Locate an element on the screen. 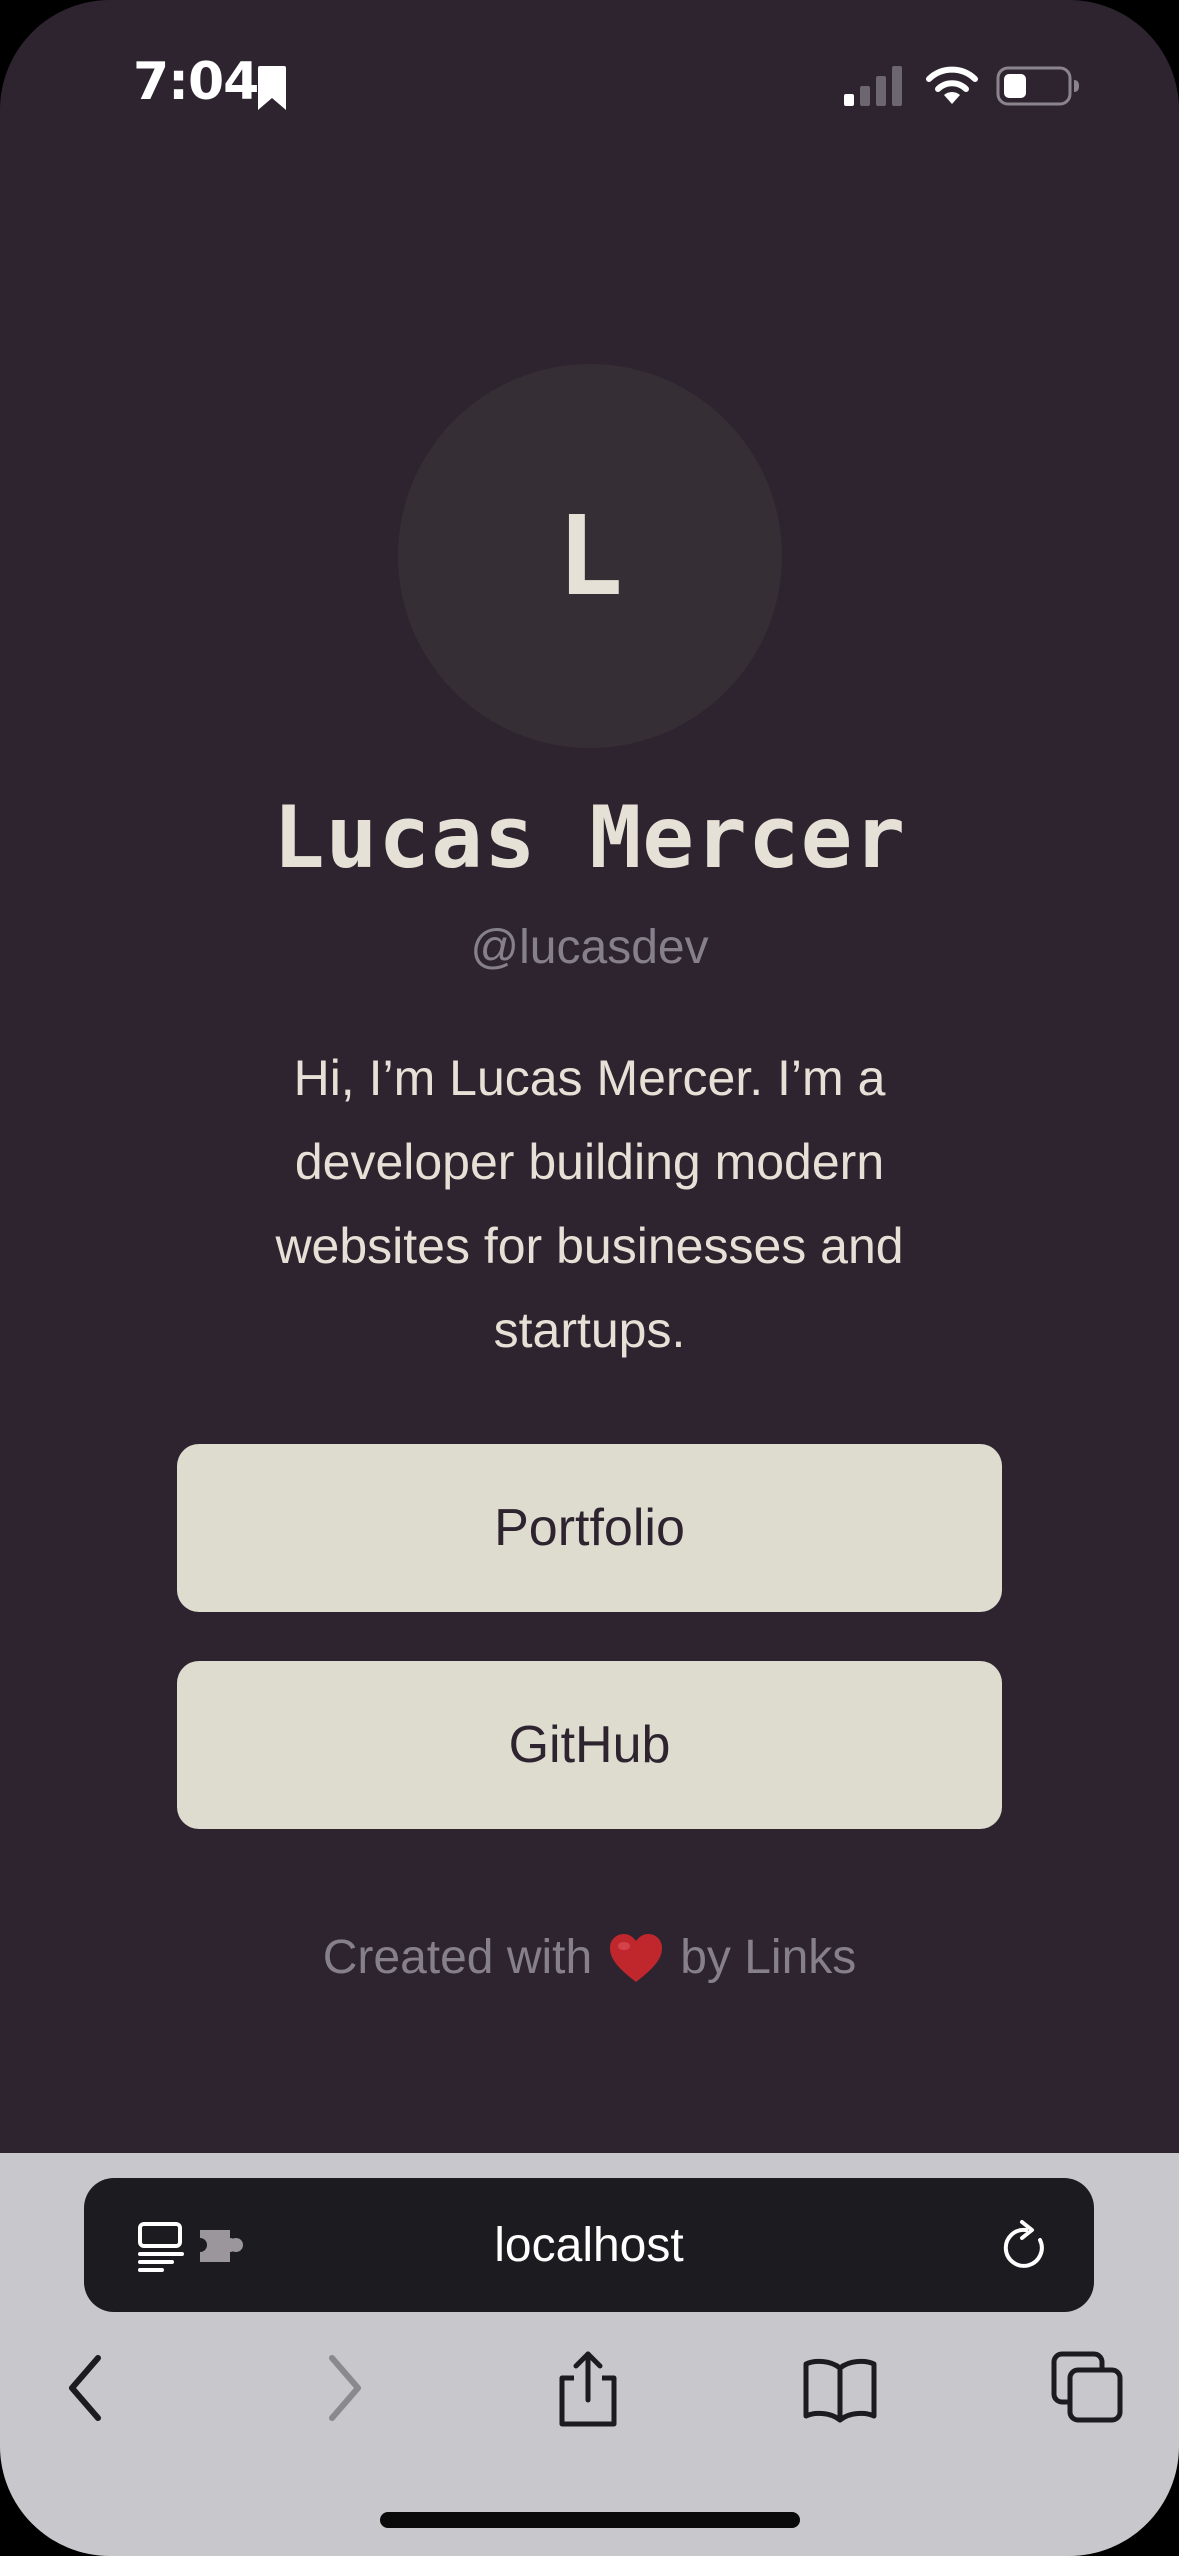 Image resolution: width=1179 pixels, height=2556 pixels. page-menu-icon is located at coordinates (162, 2247).